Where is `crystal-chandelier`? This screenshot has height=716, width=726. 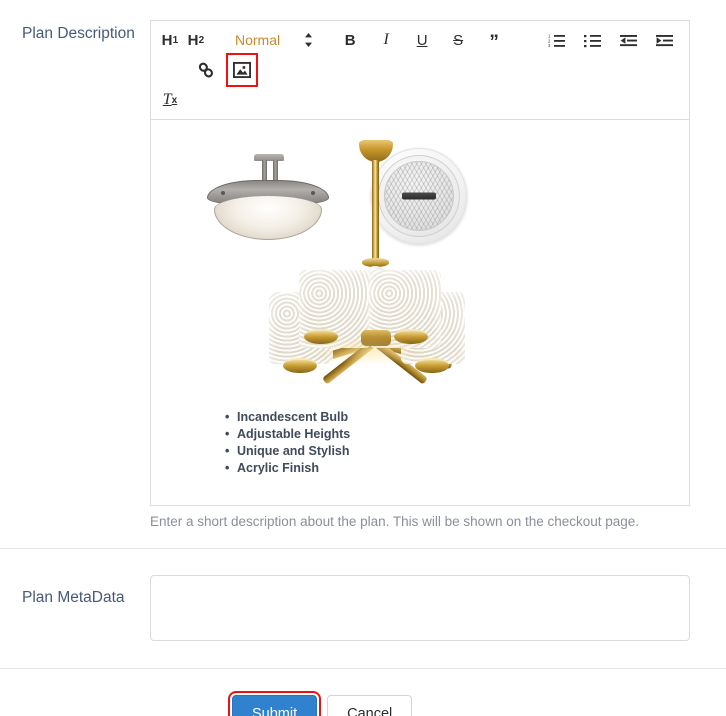 crystal-chandelier is located at coordinates (366, 262).